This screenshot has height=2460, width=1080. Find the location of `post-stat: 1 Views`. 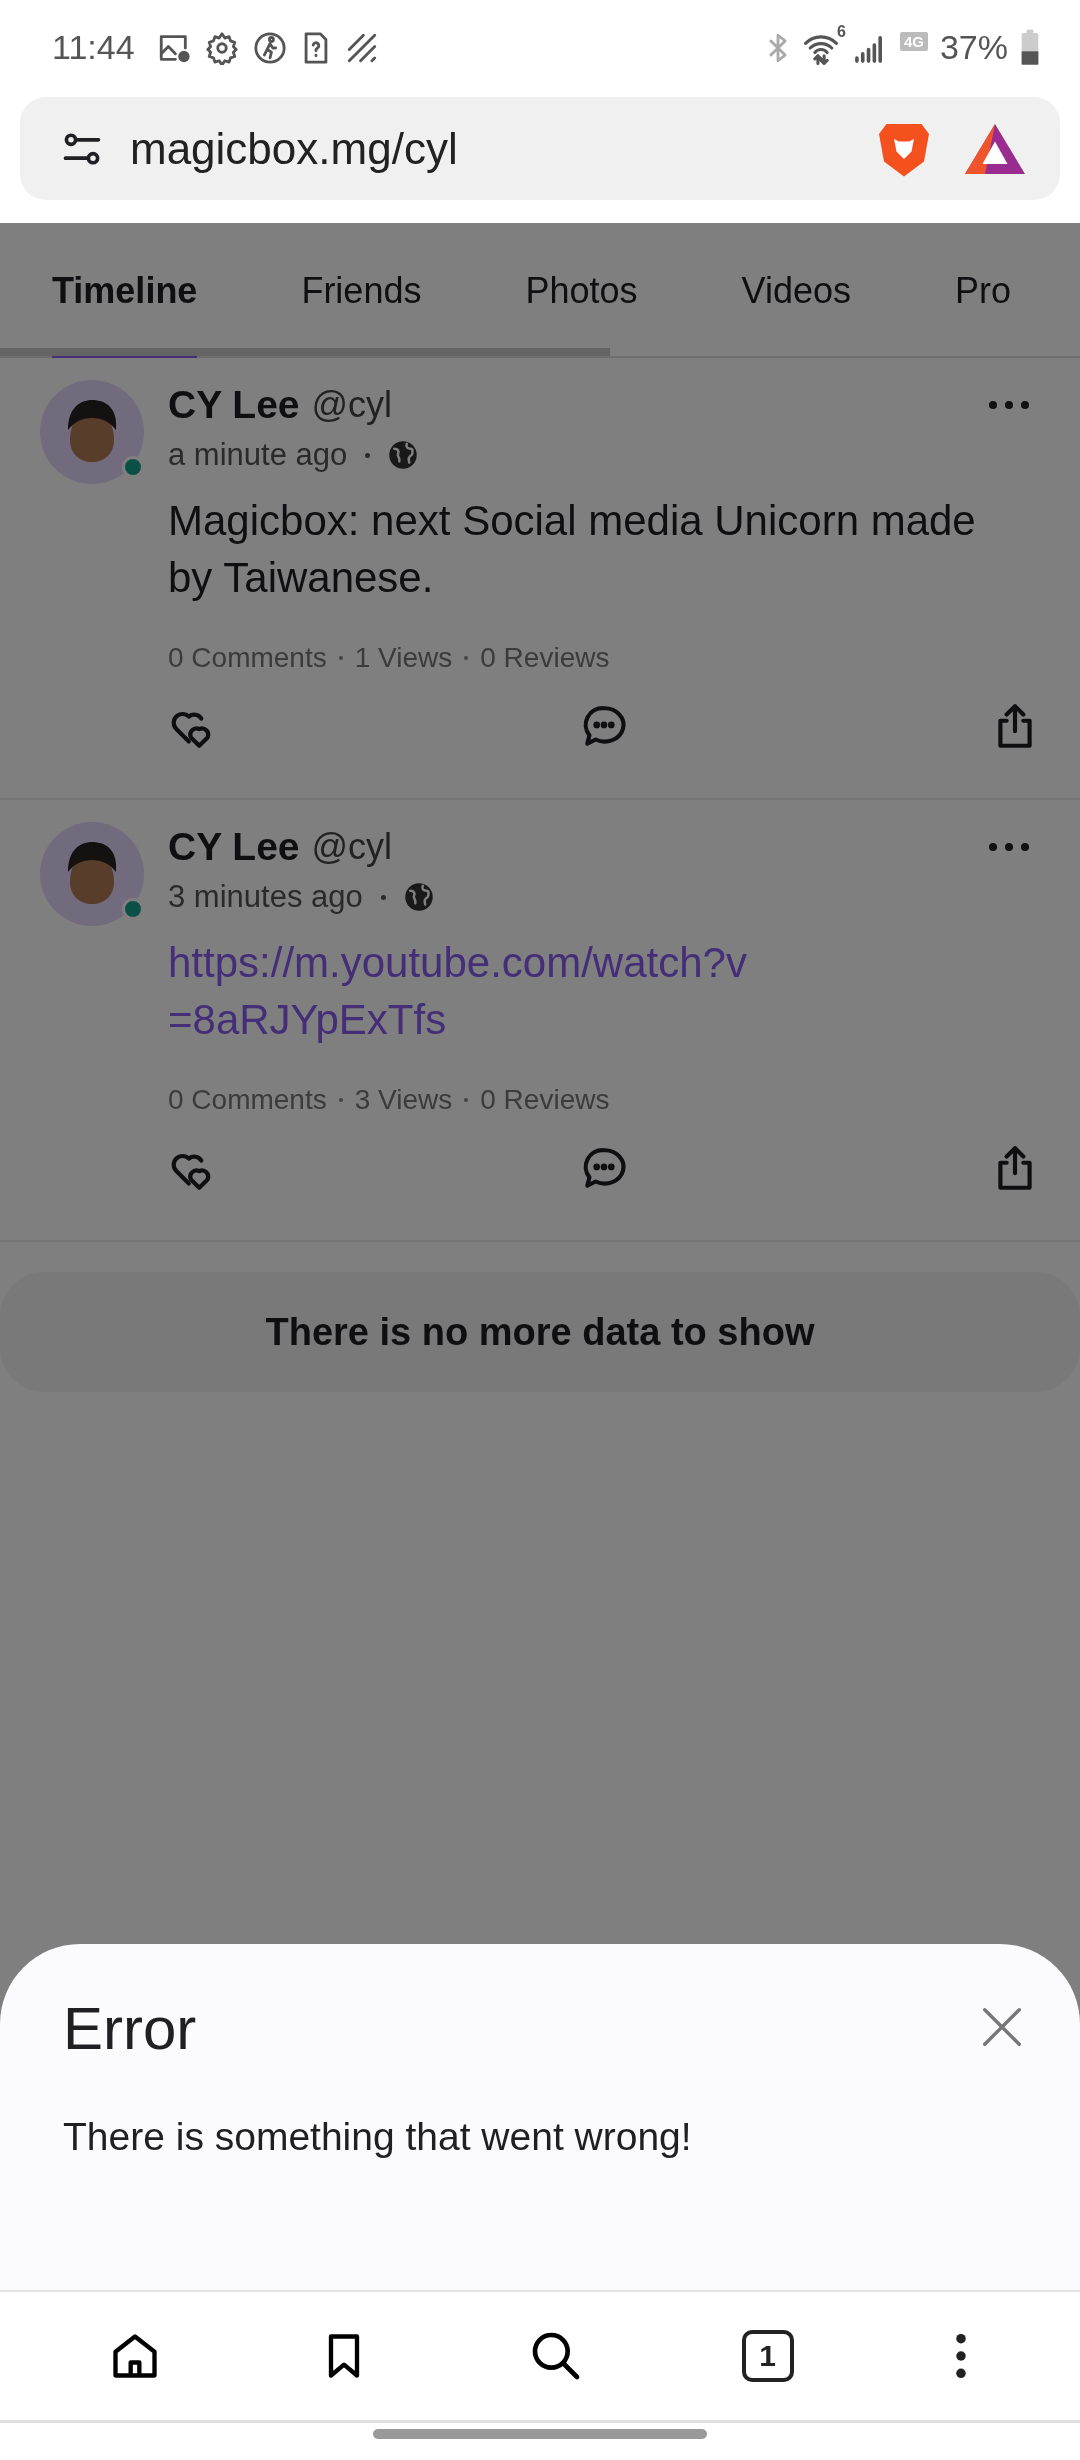

post-stat: 1 Views is located at coordinates (403, 658).